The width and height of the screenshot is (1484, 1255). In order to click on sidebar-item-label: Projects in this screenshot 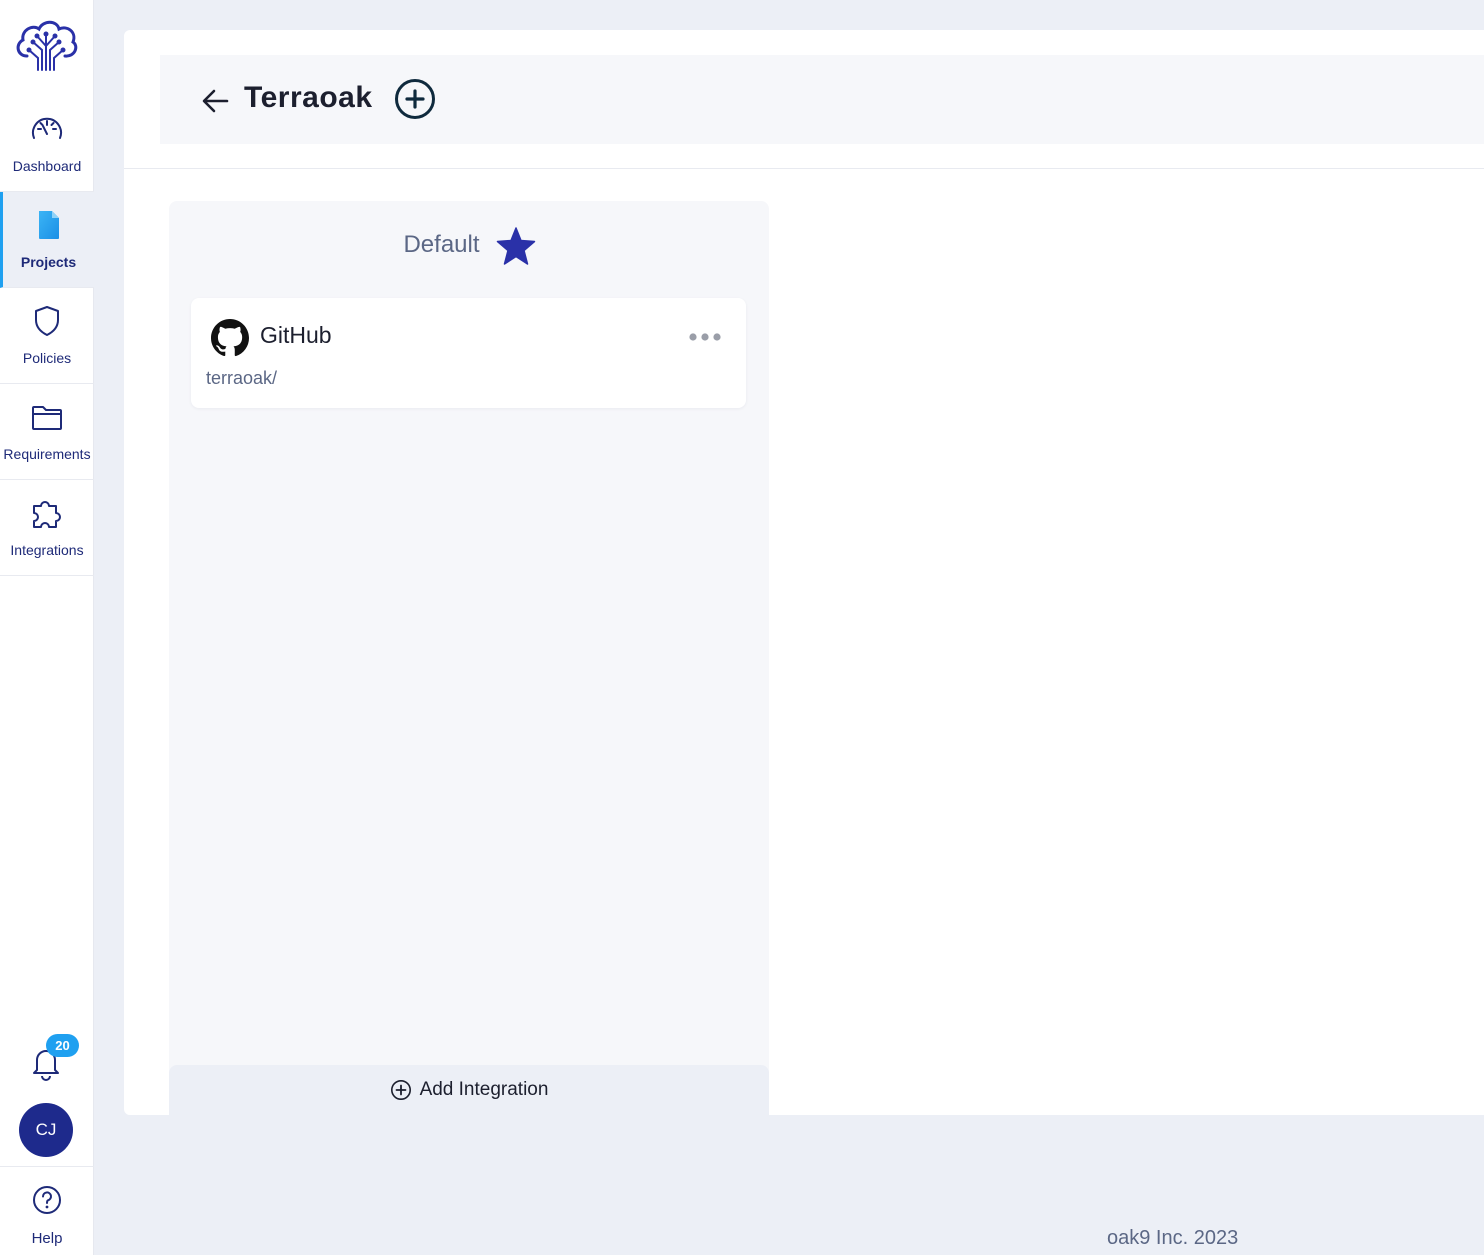, I will do `click(48, 262)`.